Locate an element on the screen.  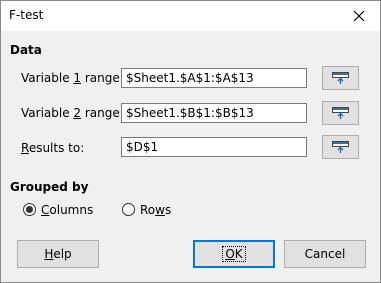
ok-button-label: OK is located at coordinates (234, 254).